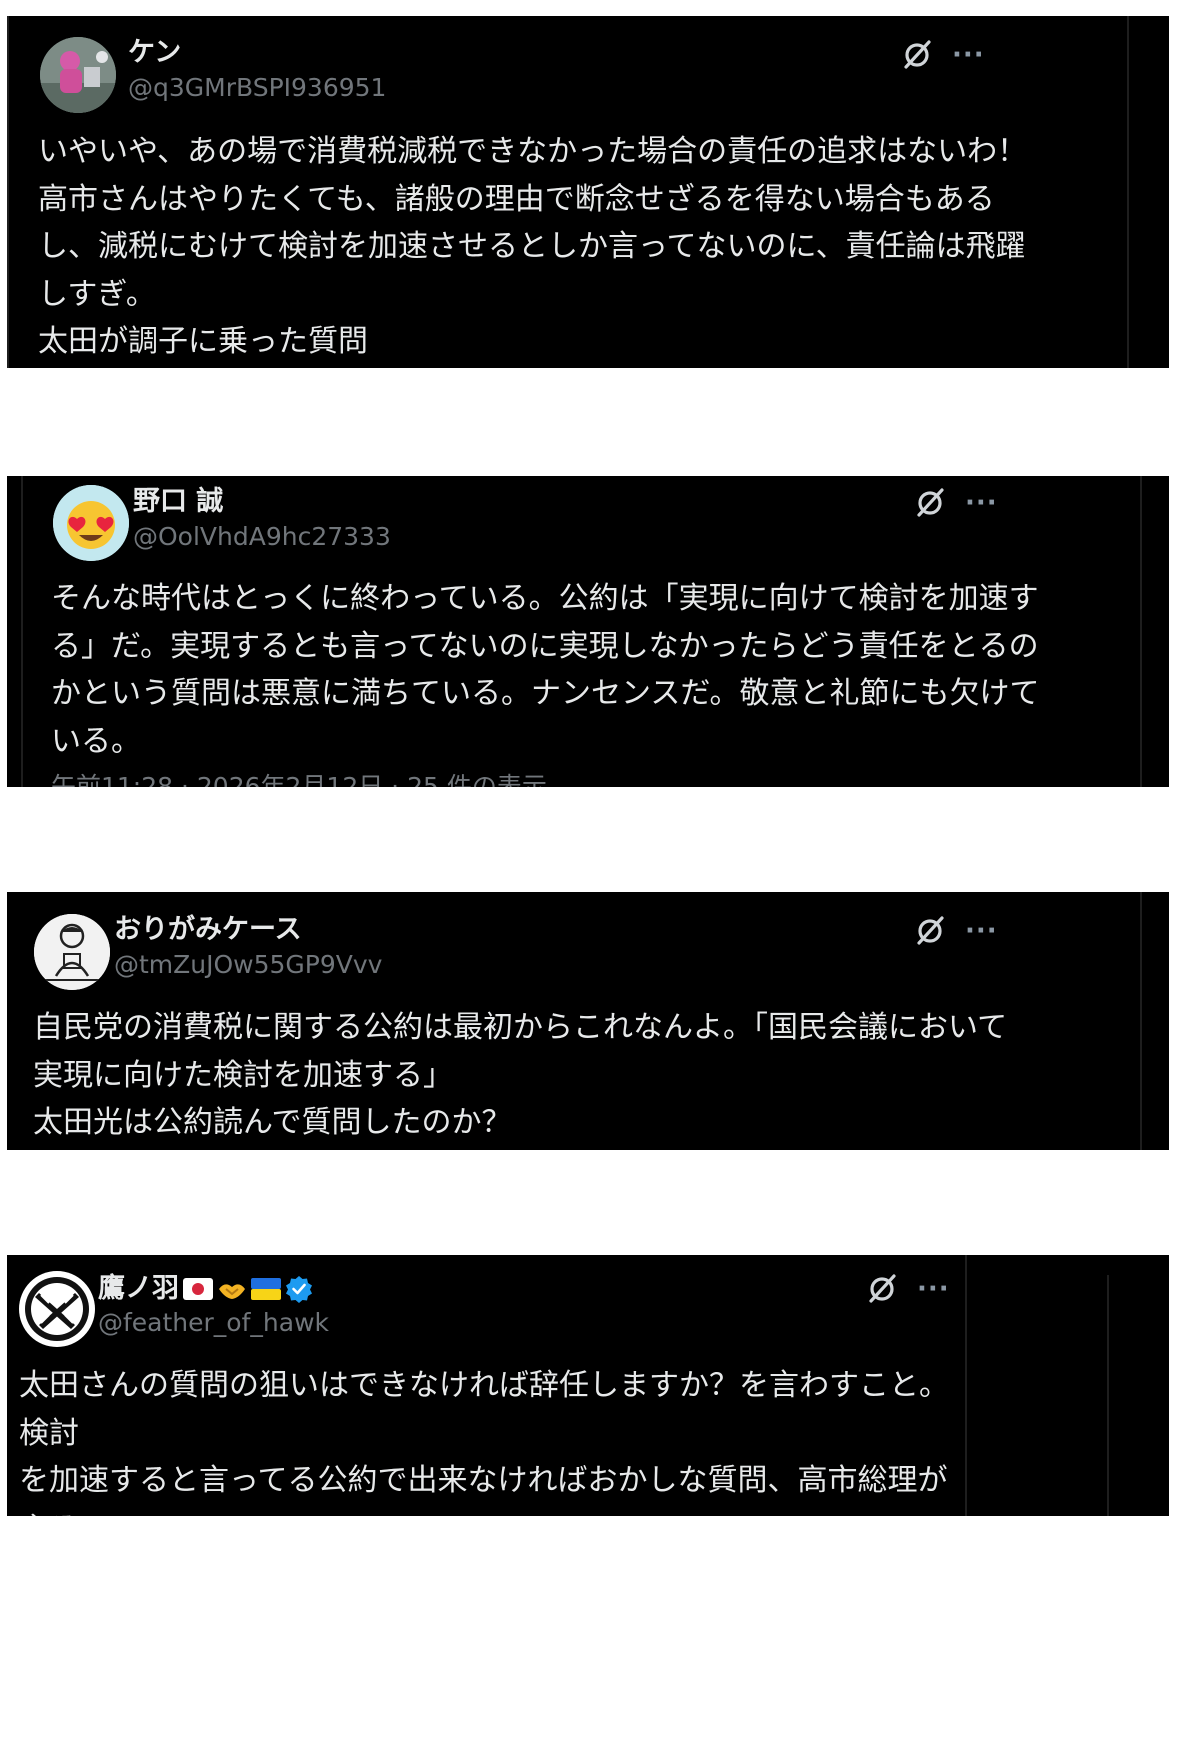  I want to click on user-handle: @q3GMrBSPI936951, so click(257, 88).